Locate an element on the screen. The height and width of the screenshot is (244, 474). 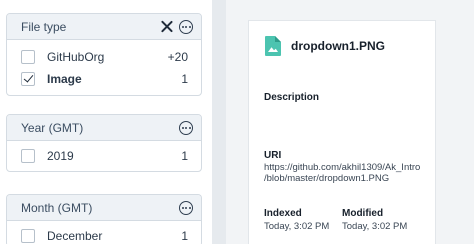
facet-row-githuborg: GitHubOrg +20 is located at coordinates (104, 57).